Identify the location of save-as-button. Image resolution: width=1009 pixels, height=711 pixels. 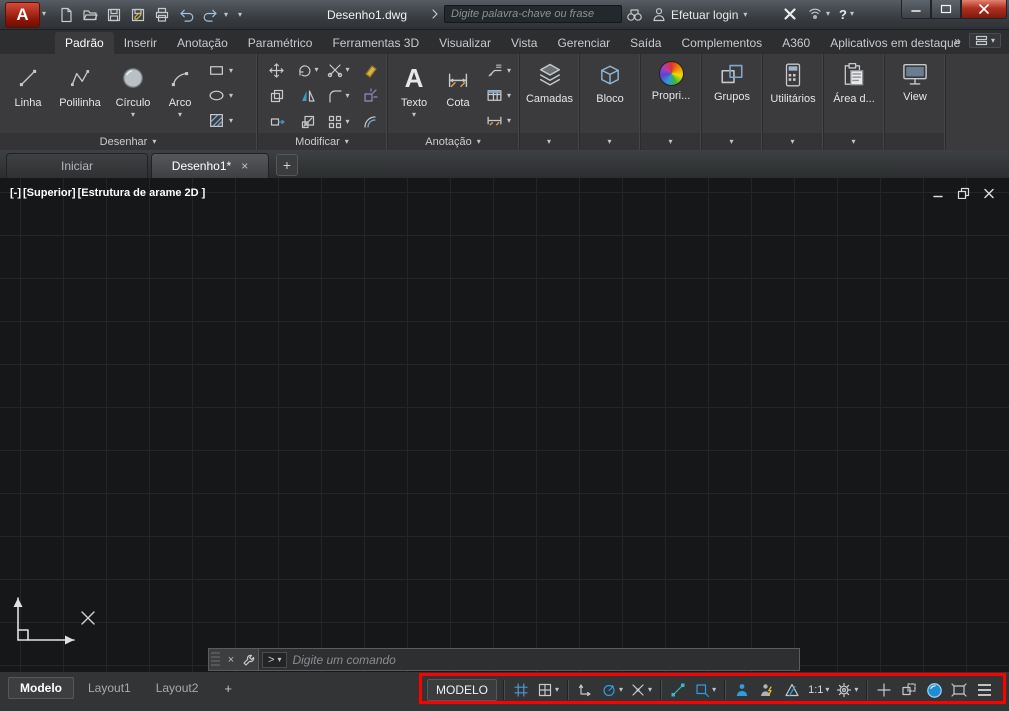
(138, 15).